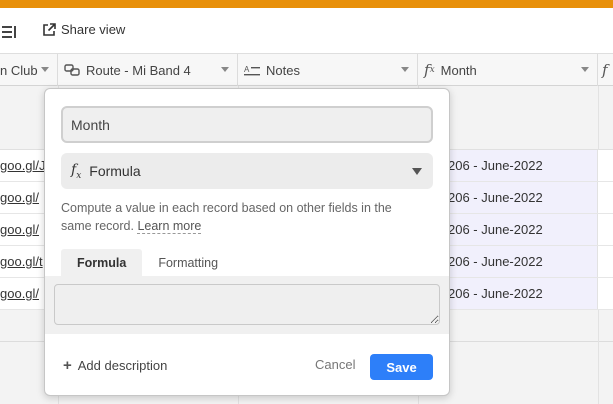 The image size is (613, 404). What do you see at coordinates (417, 171) in the screenshot?
I see `caret-down-icon` at bounding box center [417, 171].